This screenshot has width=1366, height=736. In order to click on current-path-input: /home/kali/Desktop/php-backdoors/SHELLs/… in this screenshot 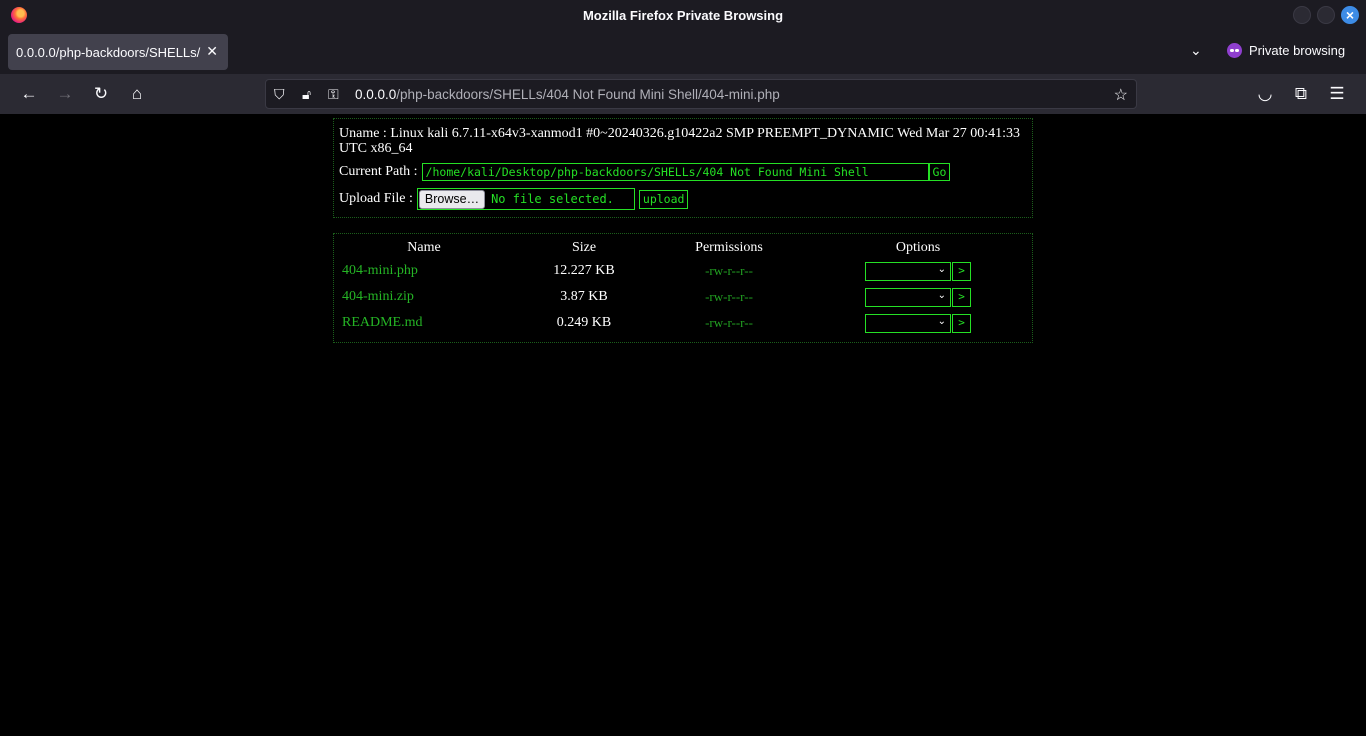, I will do `click(675, 172)`.